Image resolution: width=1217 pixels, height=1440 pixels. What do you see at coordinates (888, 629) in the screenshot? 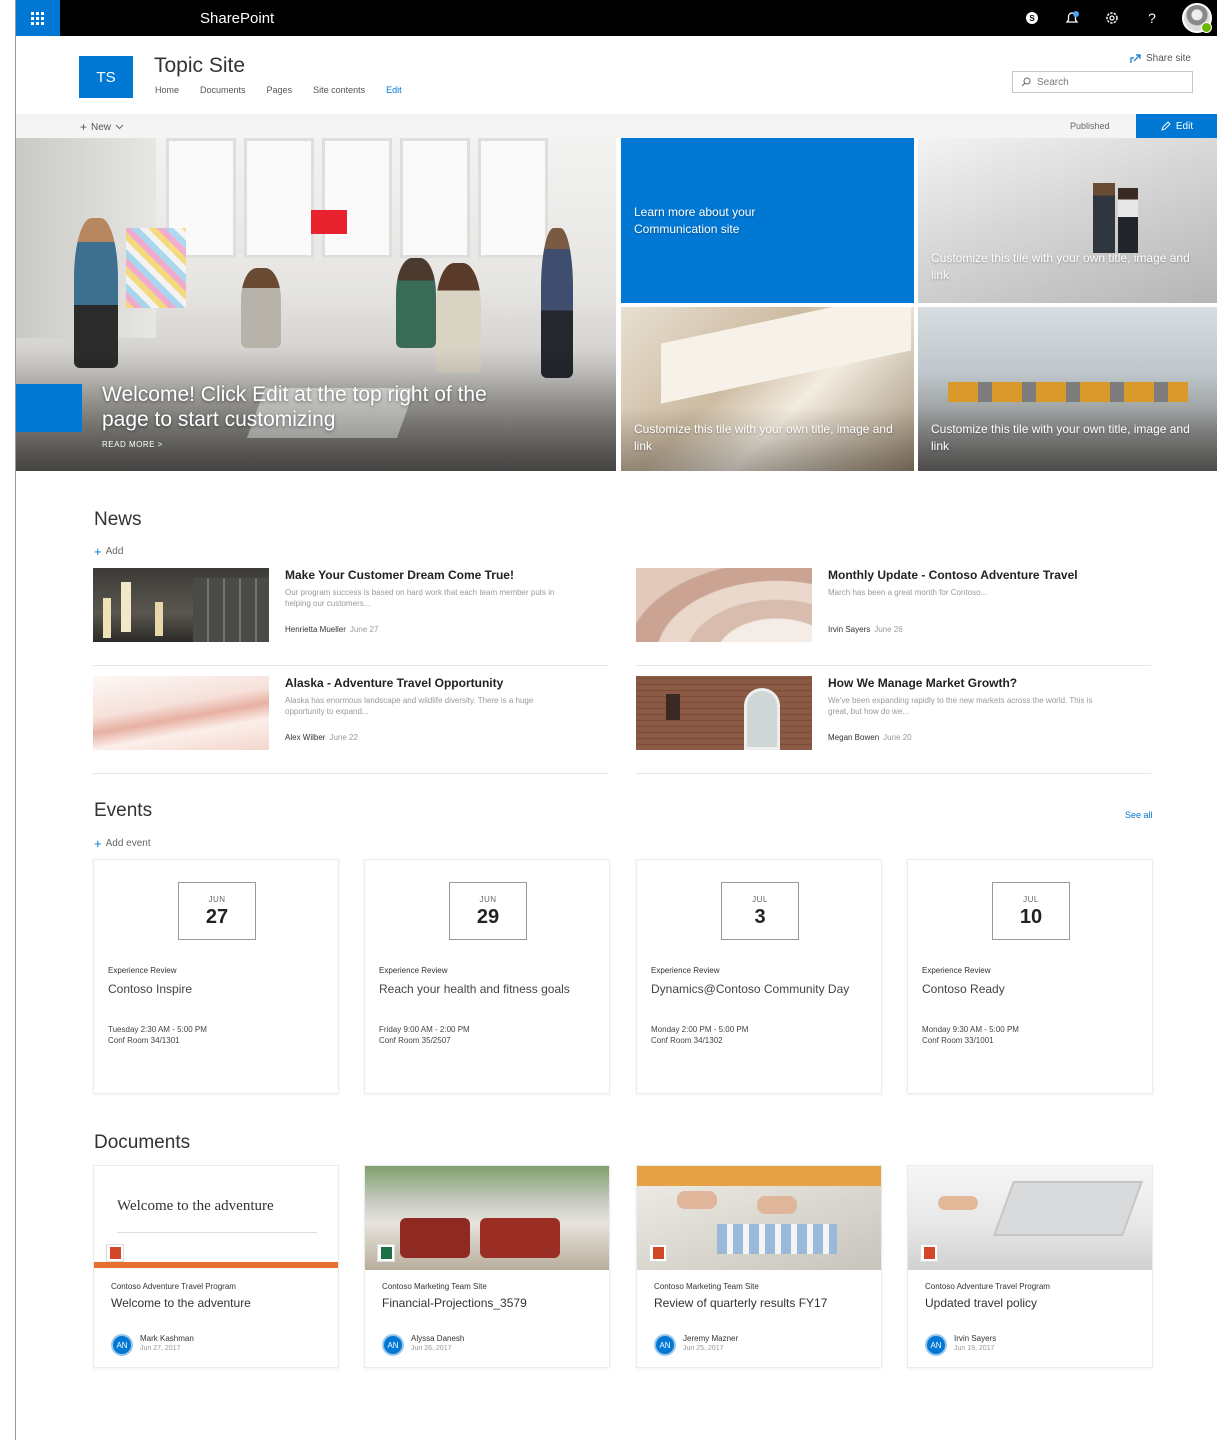
I see `news-date: June 26` at bounding box center [888, 629].